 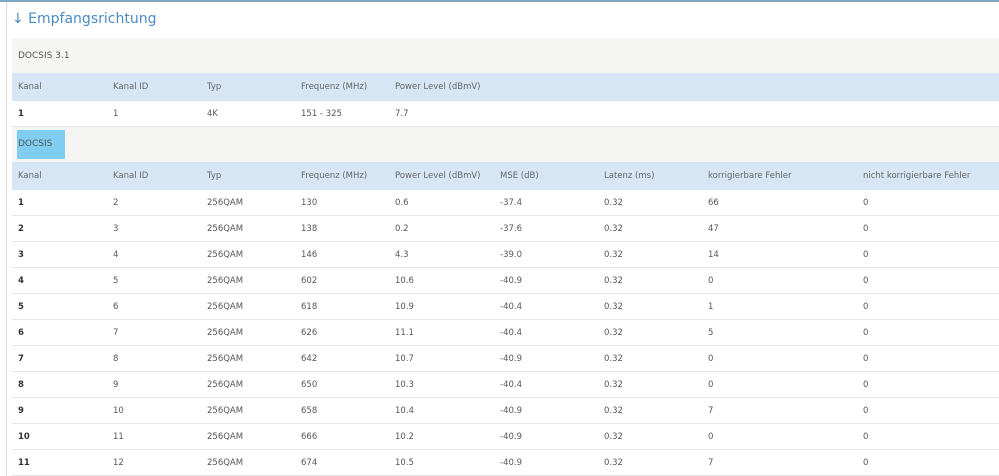 I want to click on table-cell: -39.0, so click(x=511, y=254).